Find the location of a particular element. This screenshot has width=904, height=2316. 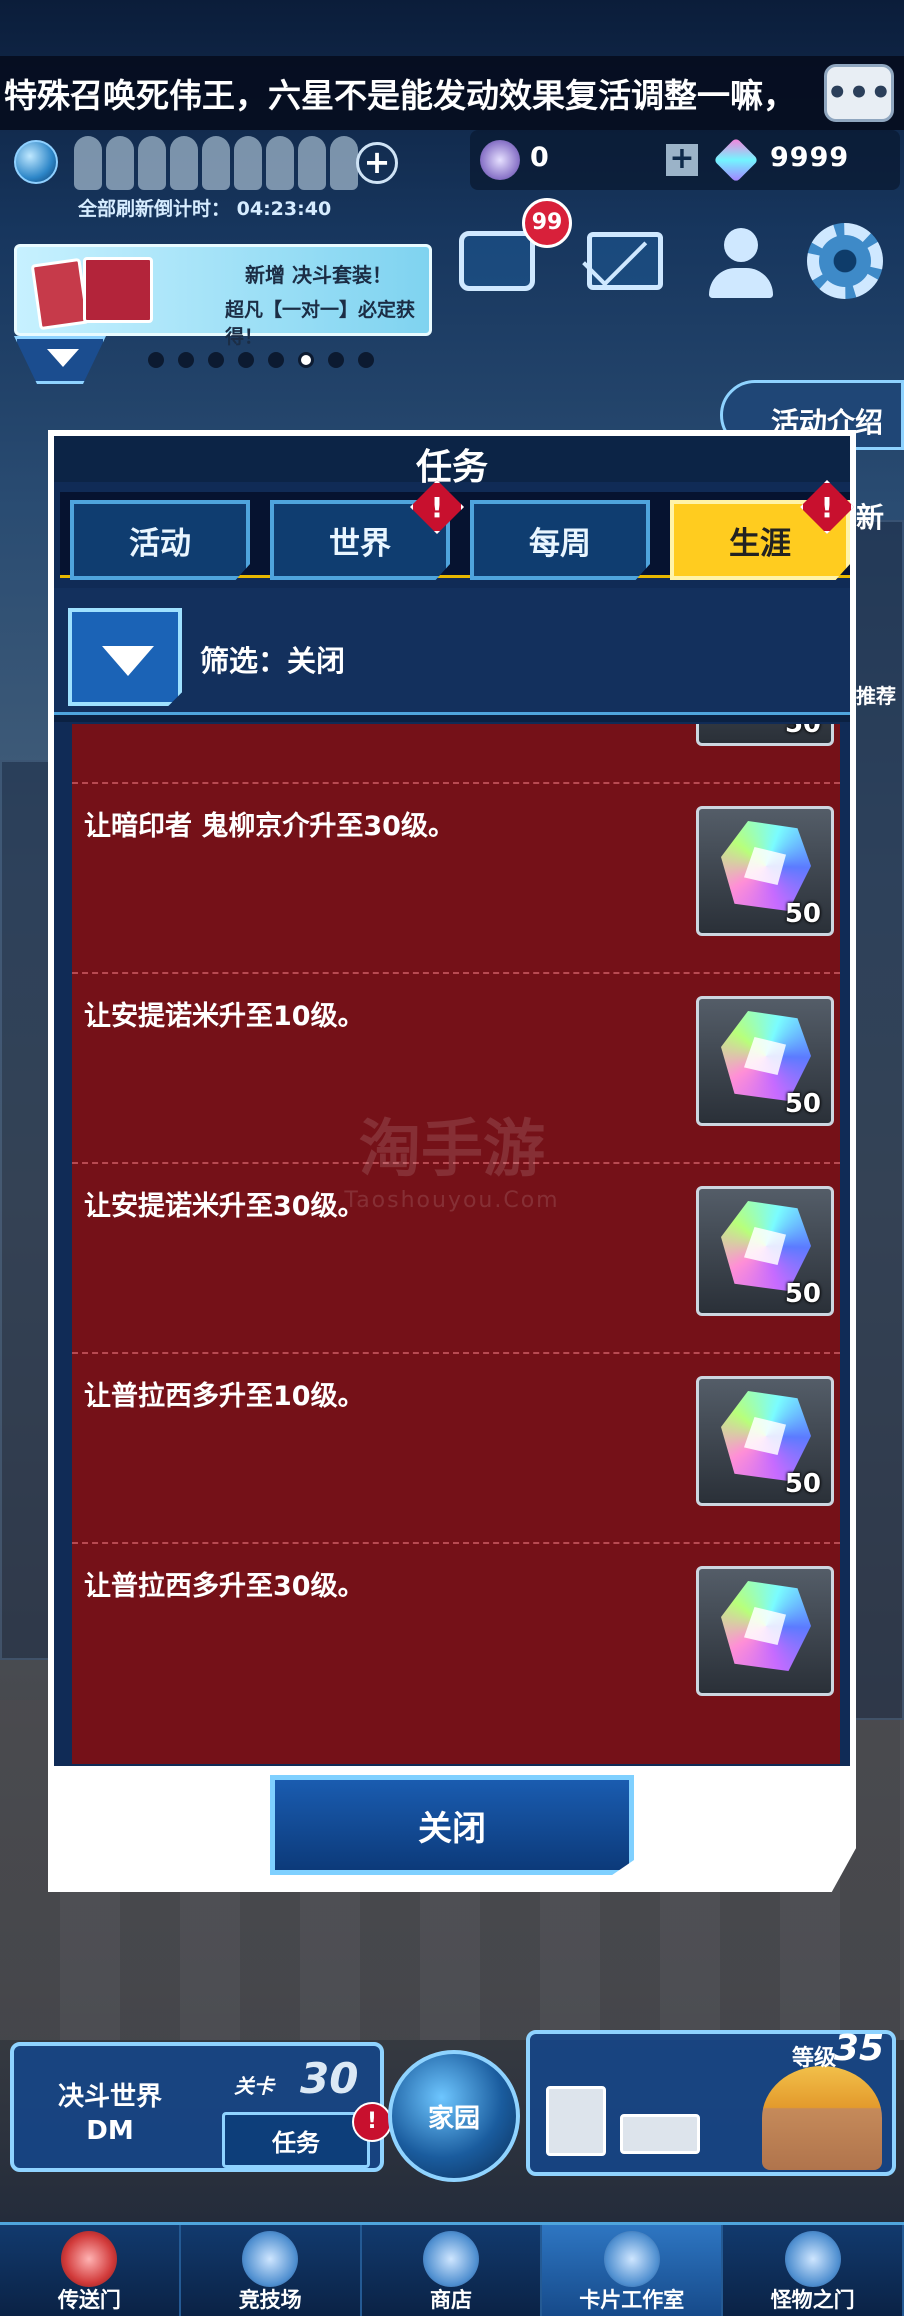

banner-headline: 新增 决斗套装！ is located at coordinates (318, 275).